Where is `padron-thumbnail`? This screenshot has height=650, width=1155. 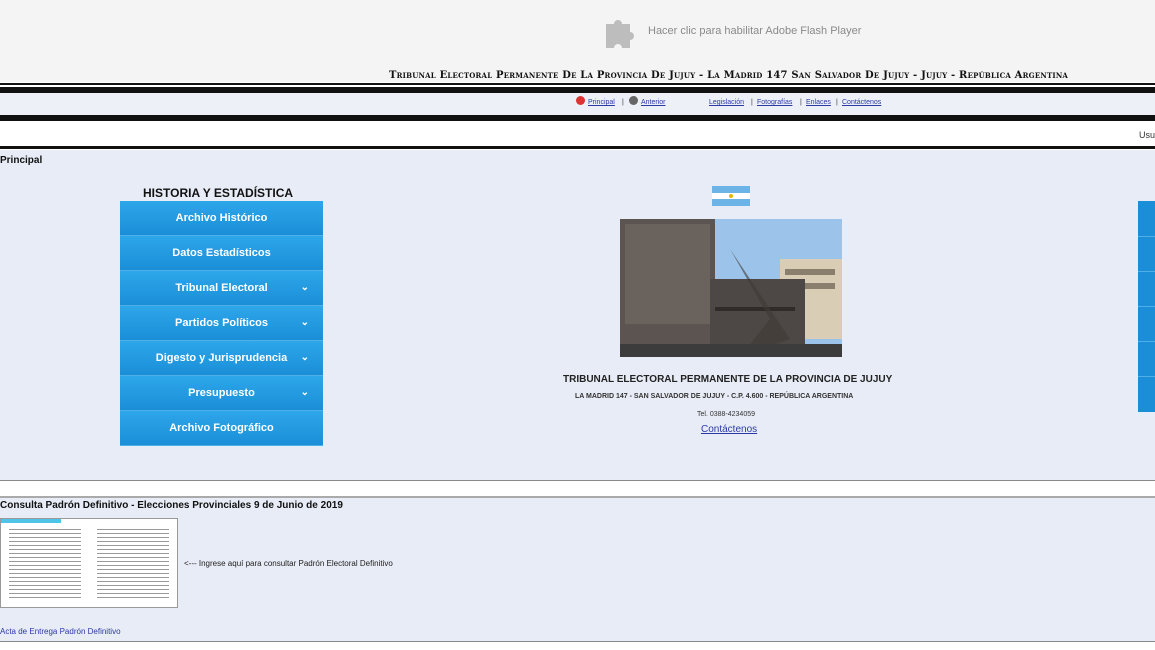 padron-thumbnail is located at coordinates (89, 563).